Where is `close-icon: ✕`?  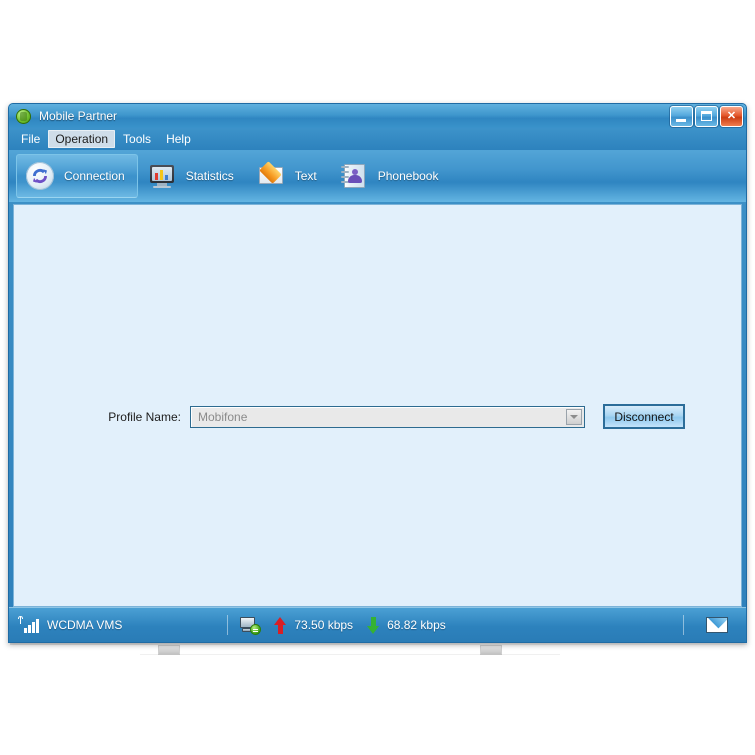 close-icon: ✕ is located at coordinates (731, 116).